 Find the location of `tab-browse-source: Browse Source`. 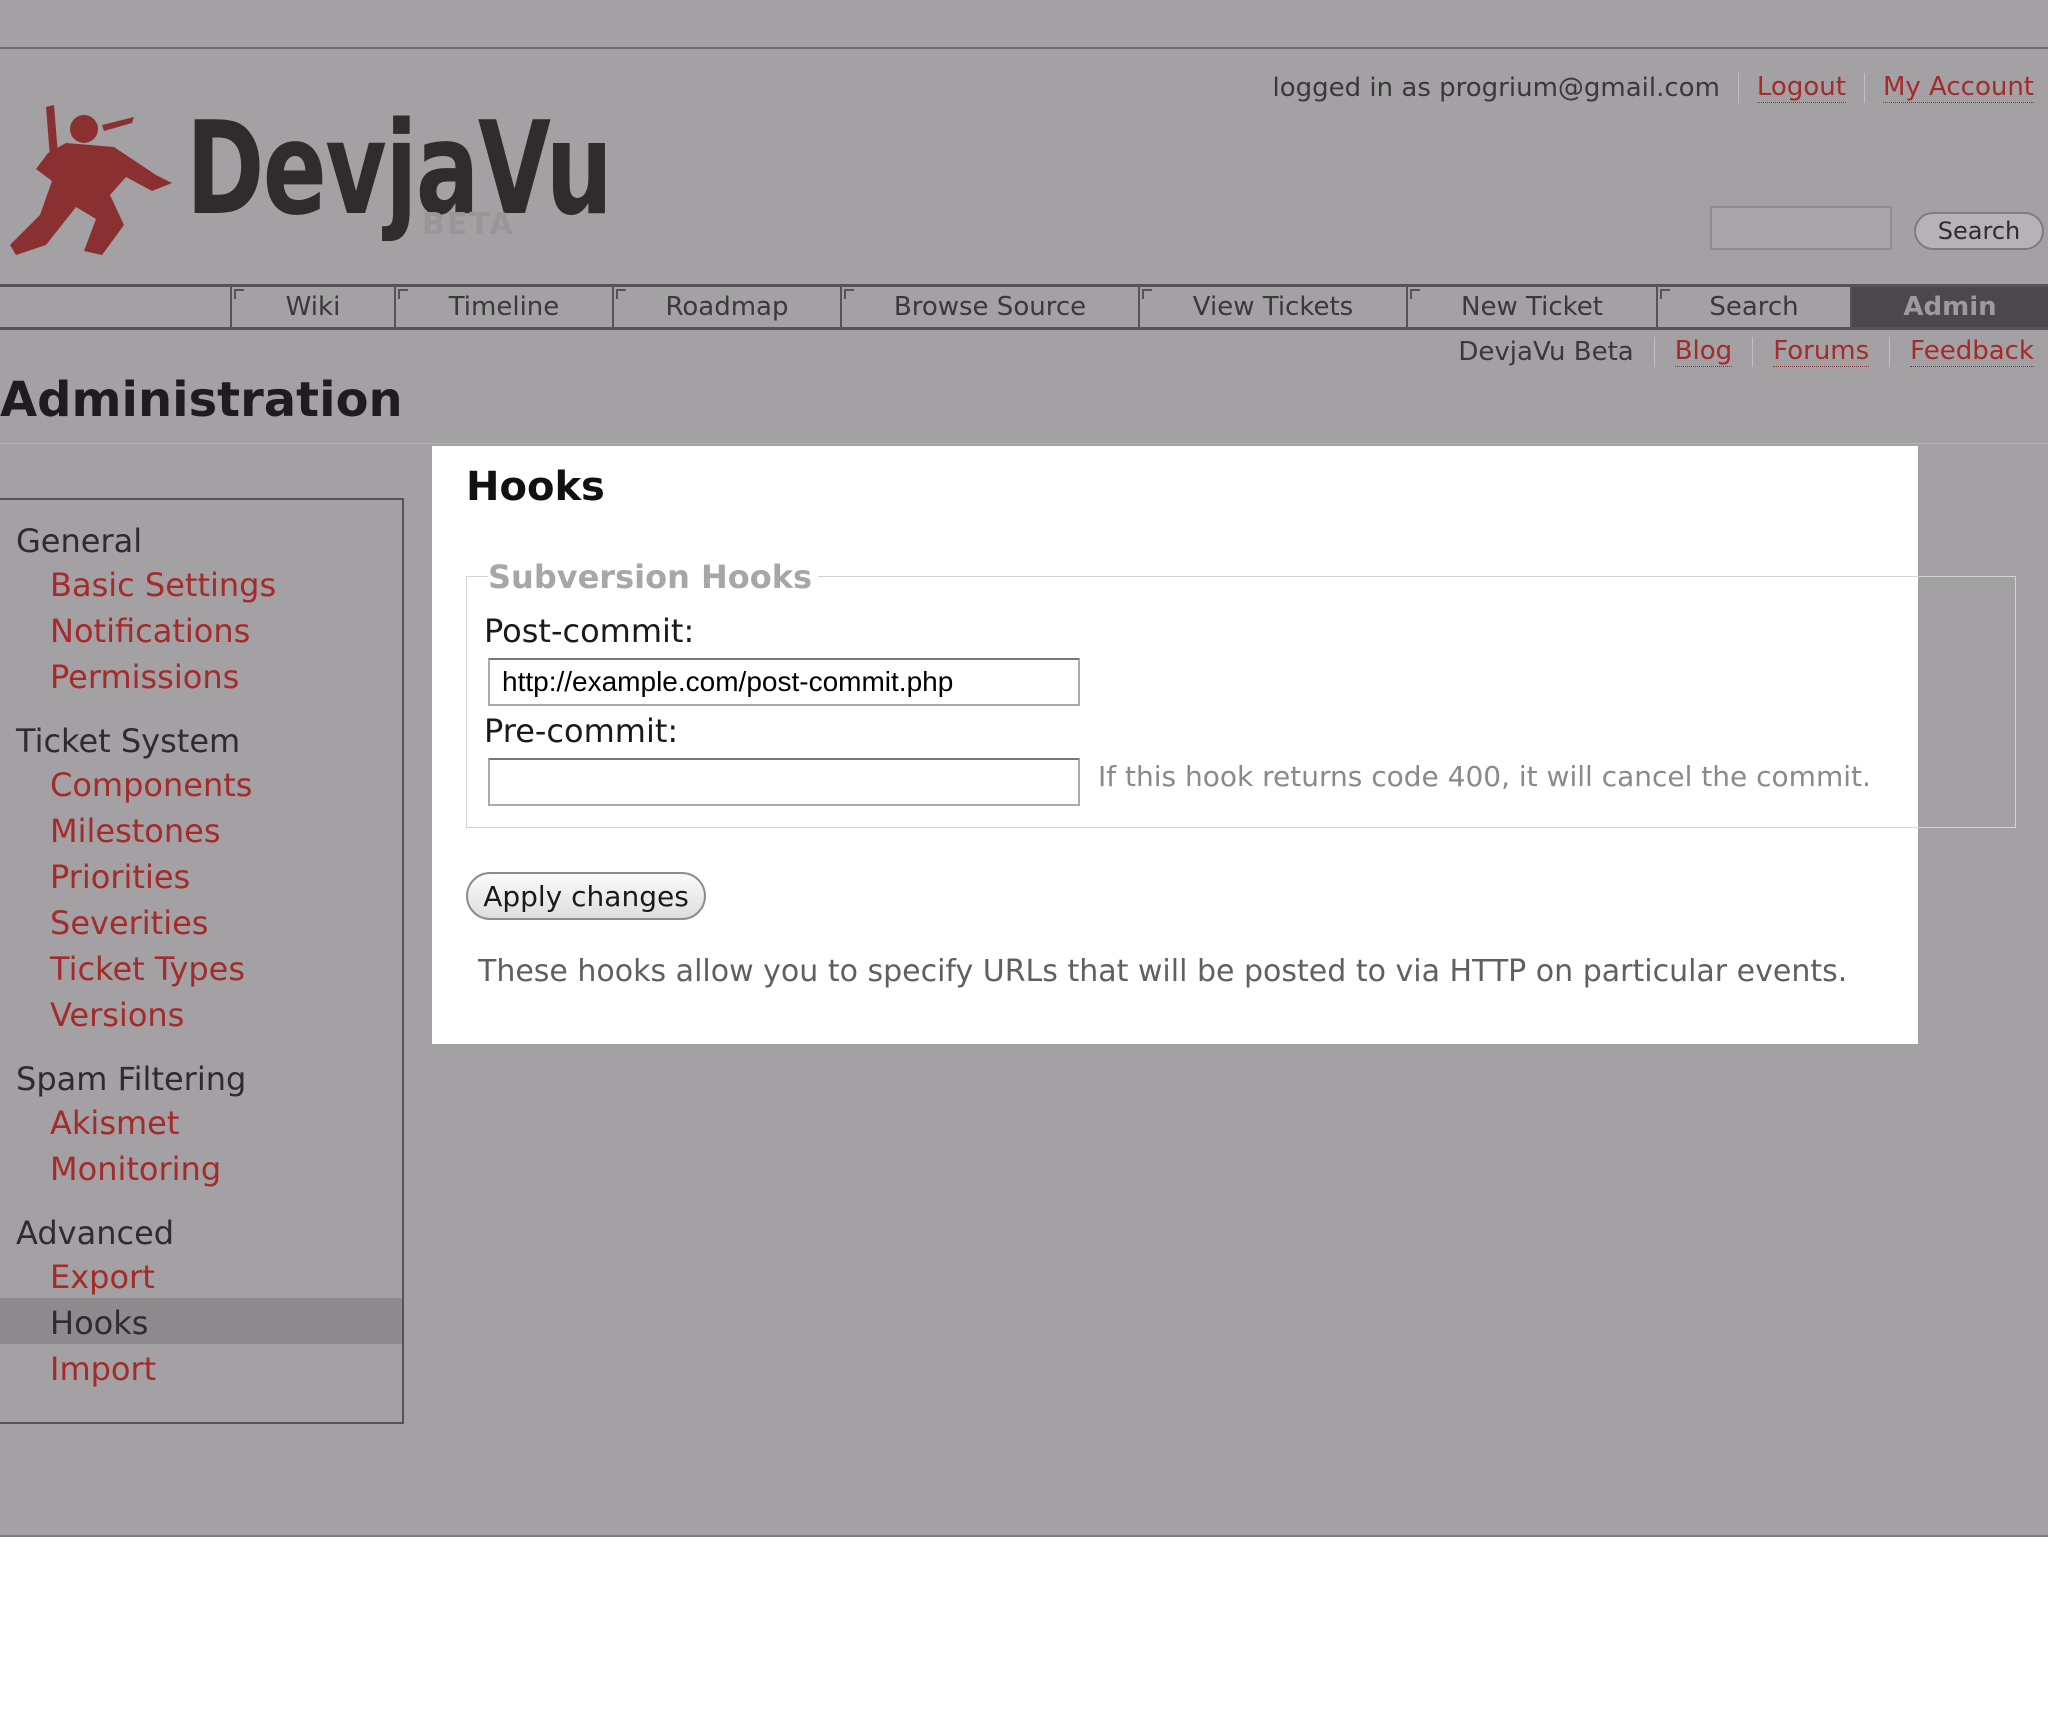

tab-browse-source: Browse Source is located at coordinates (989, 307).